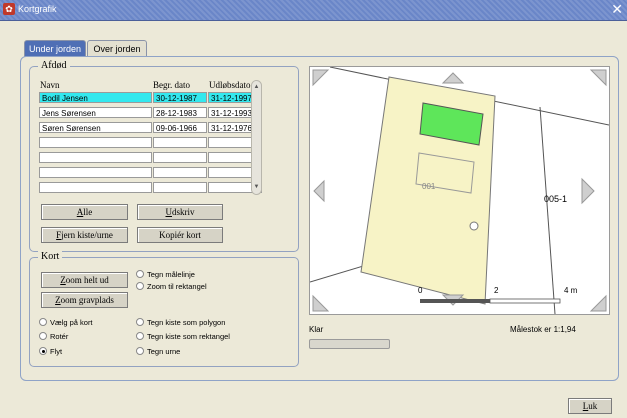  Describe the element at coordinates (319, 191) in the screenshot. I see `pan-left-icon` at that location.